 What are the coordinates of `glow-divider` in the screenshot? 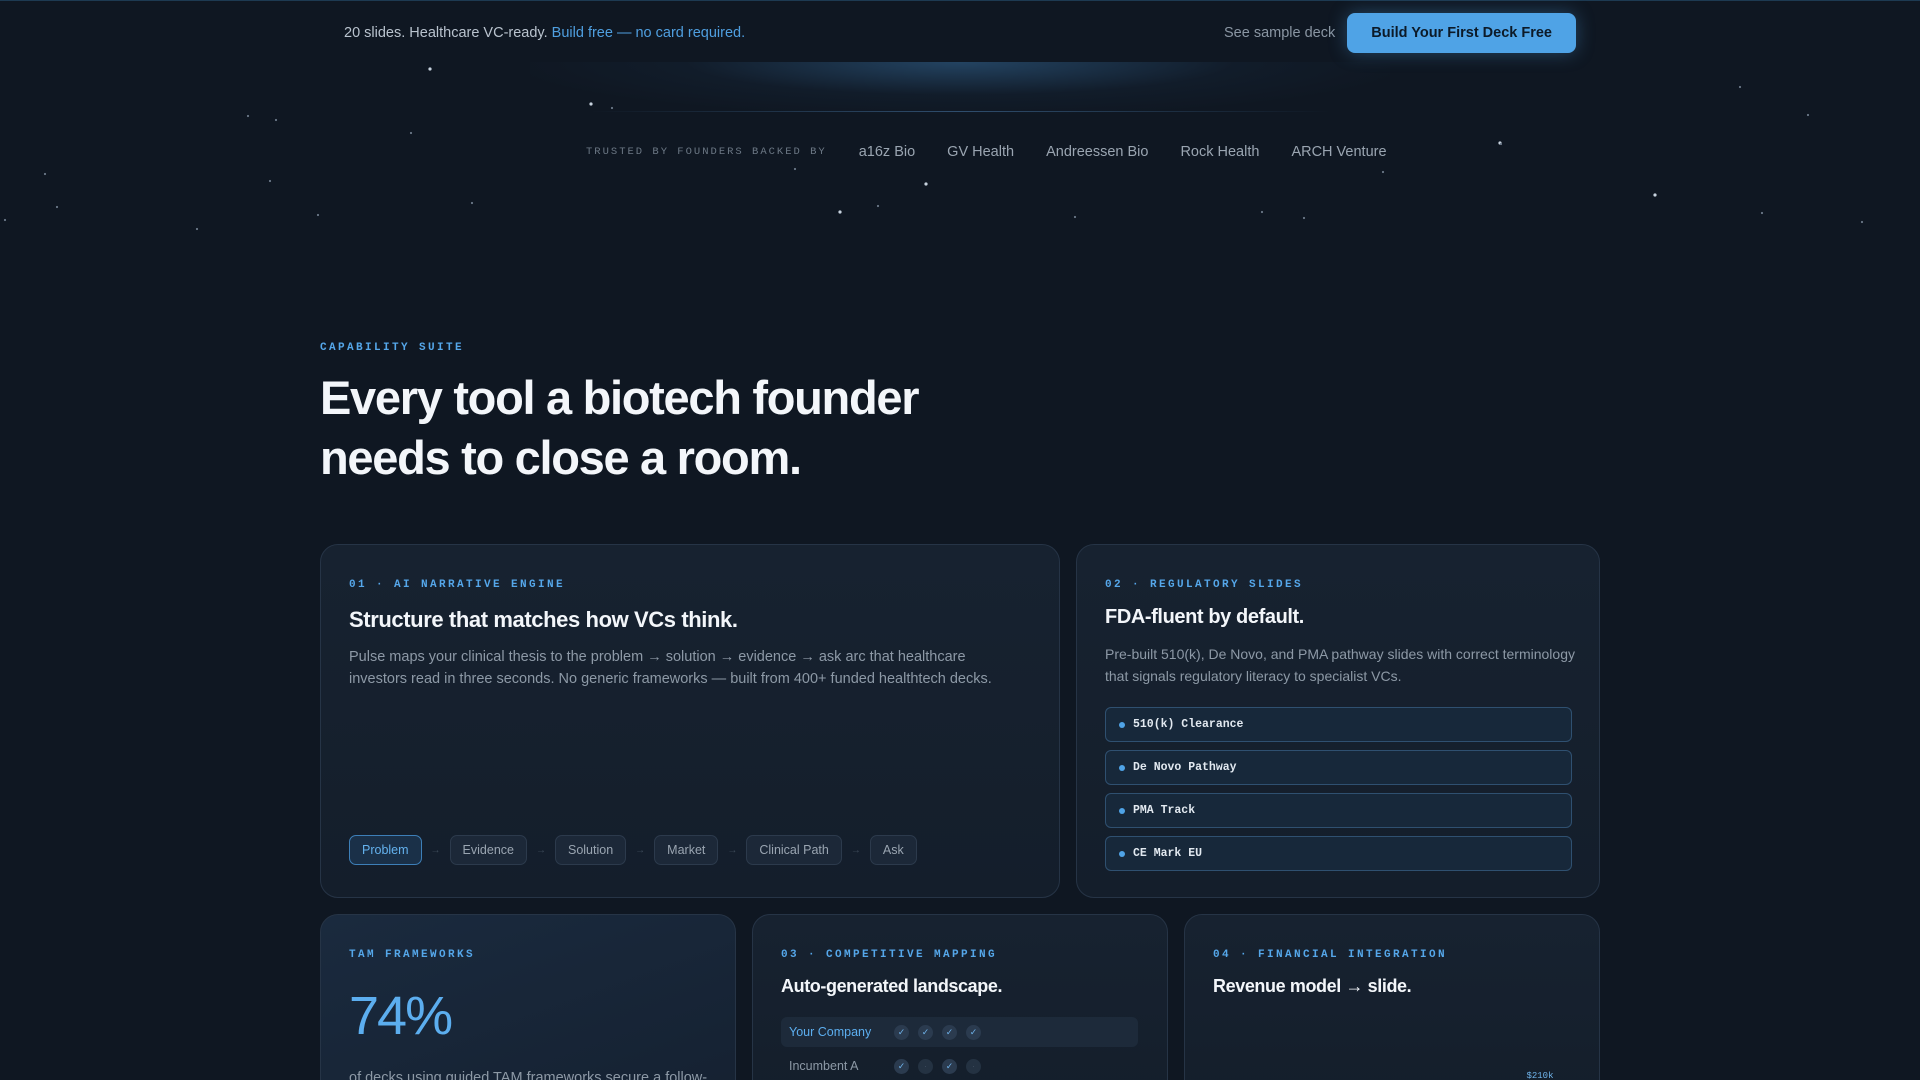 It's located at (960, 111).